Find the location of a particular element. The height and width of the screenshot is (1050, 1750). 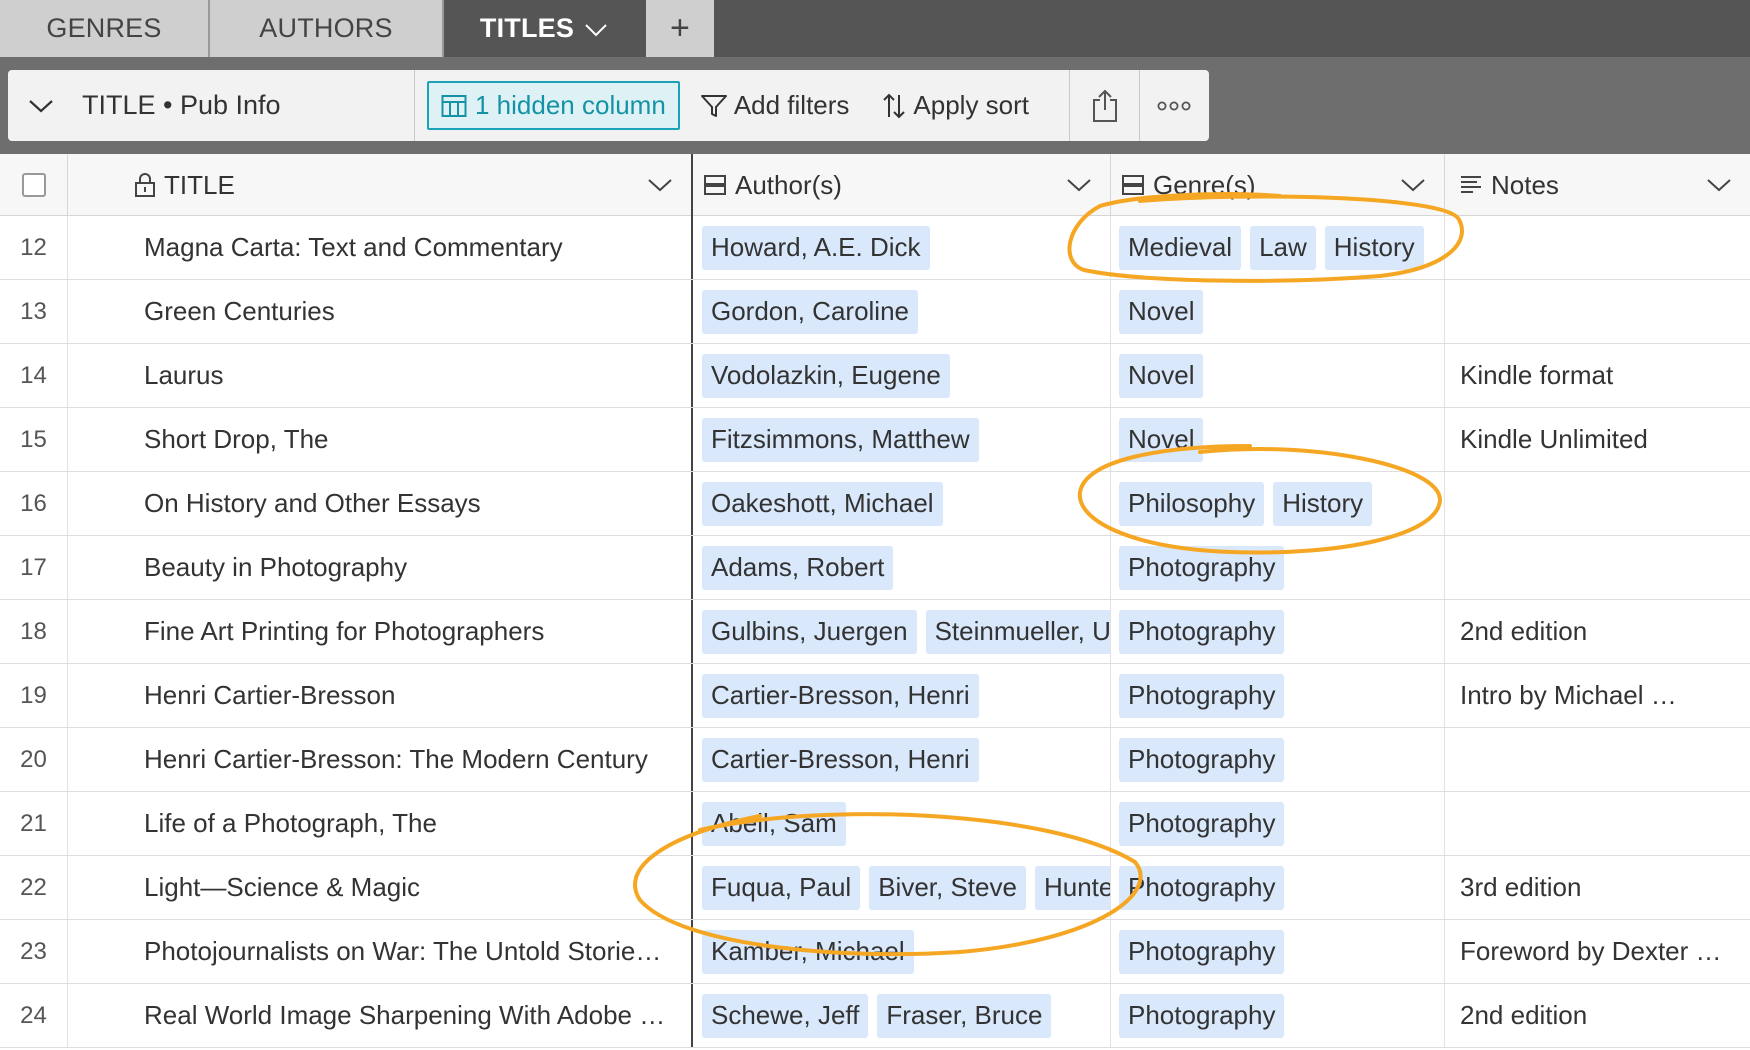

genre-chip: Medieval is located at coordinates (1180, 247).